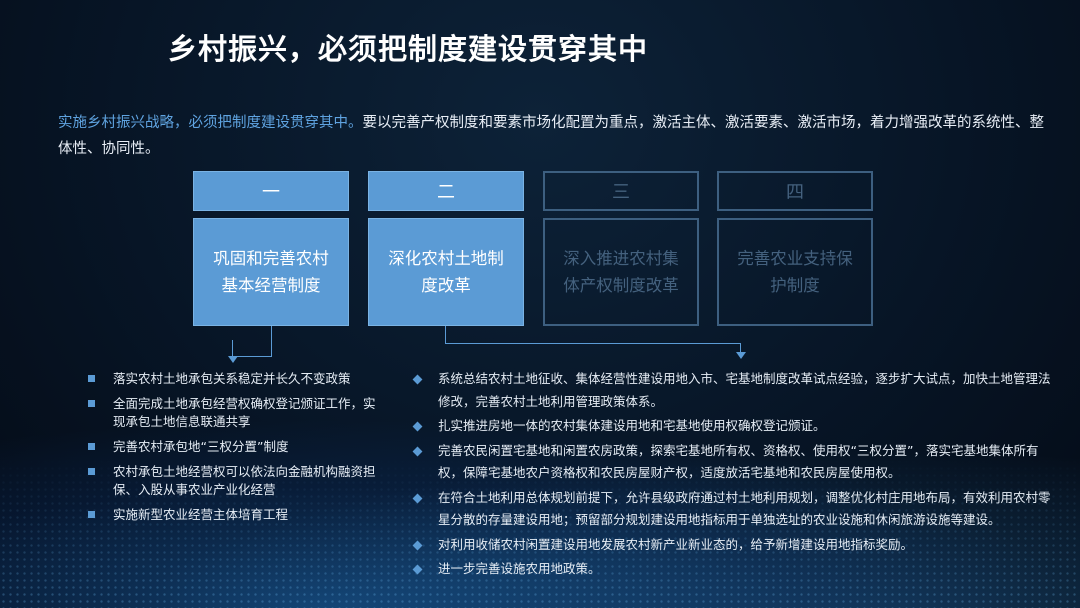 The width and height of the screenshot is (1080, 608). What do you see at coordinates (446, 191) in the screenshot?
I see `column-number-2: 二` at bounding box center [446, 191].